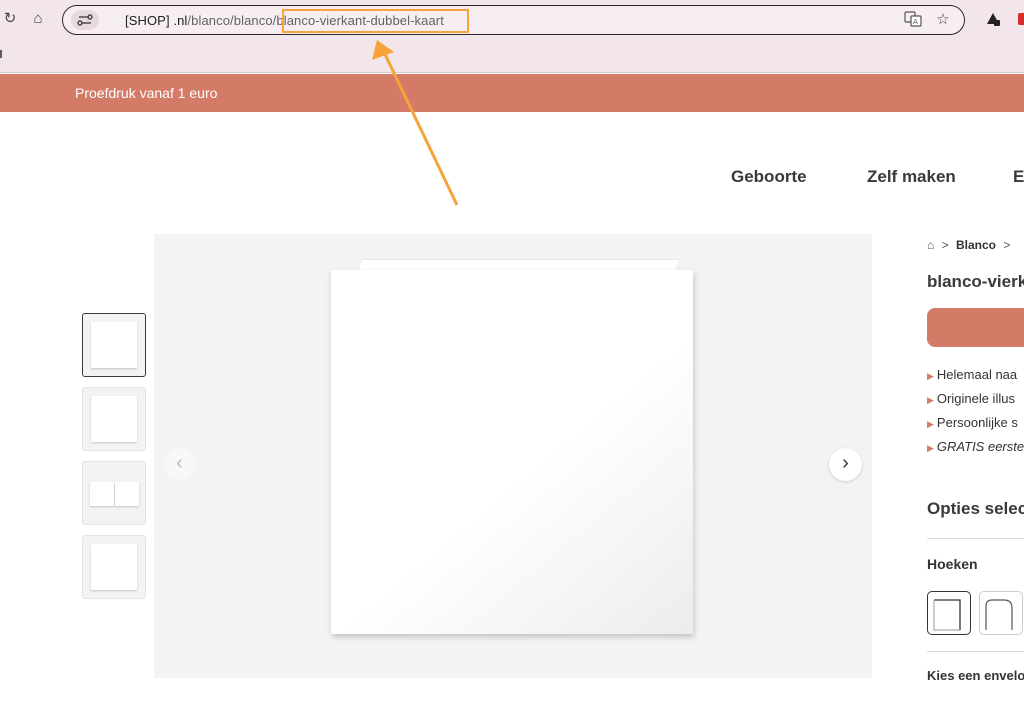 The image size is (1024, 721). Describe the element at coordinates (512, 93) in the screenshot. I see `promo-bar: Proefdruk vanaf 1 euro` at that location.